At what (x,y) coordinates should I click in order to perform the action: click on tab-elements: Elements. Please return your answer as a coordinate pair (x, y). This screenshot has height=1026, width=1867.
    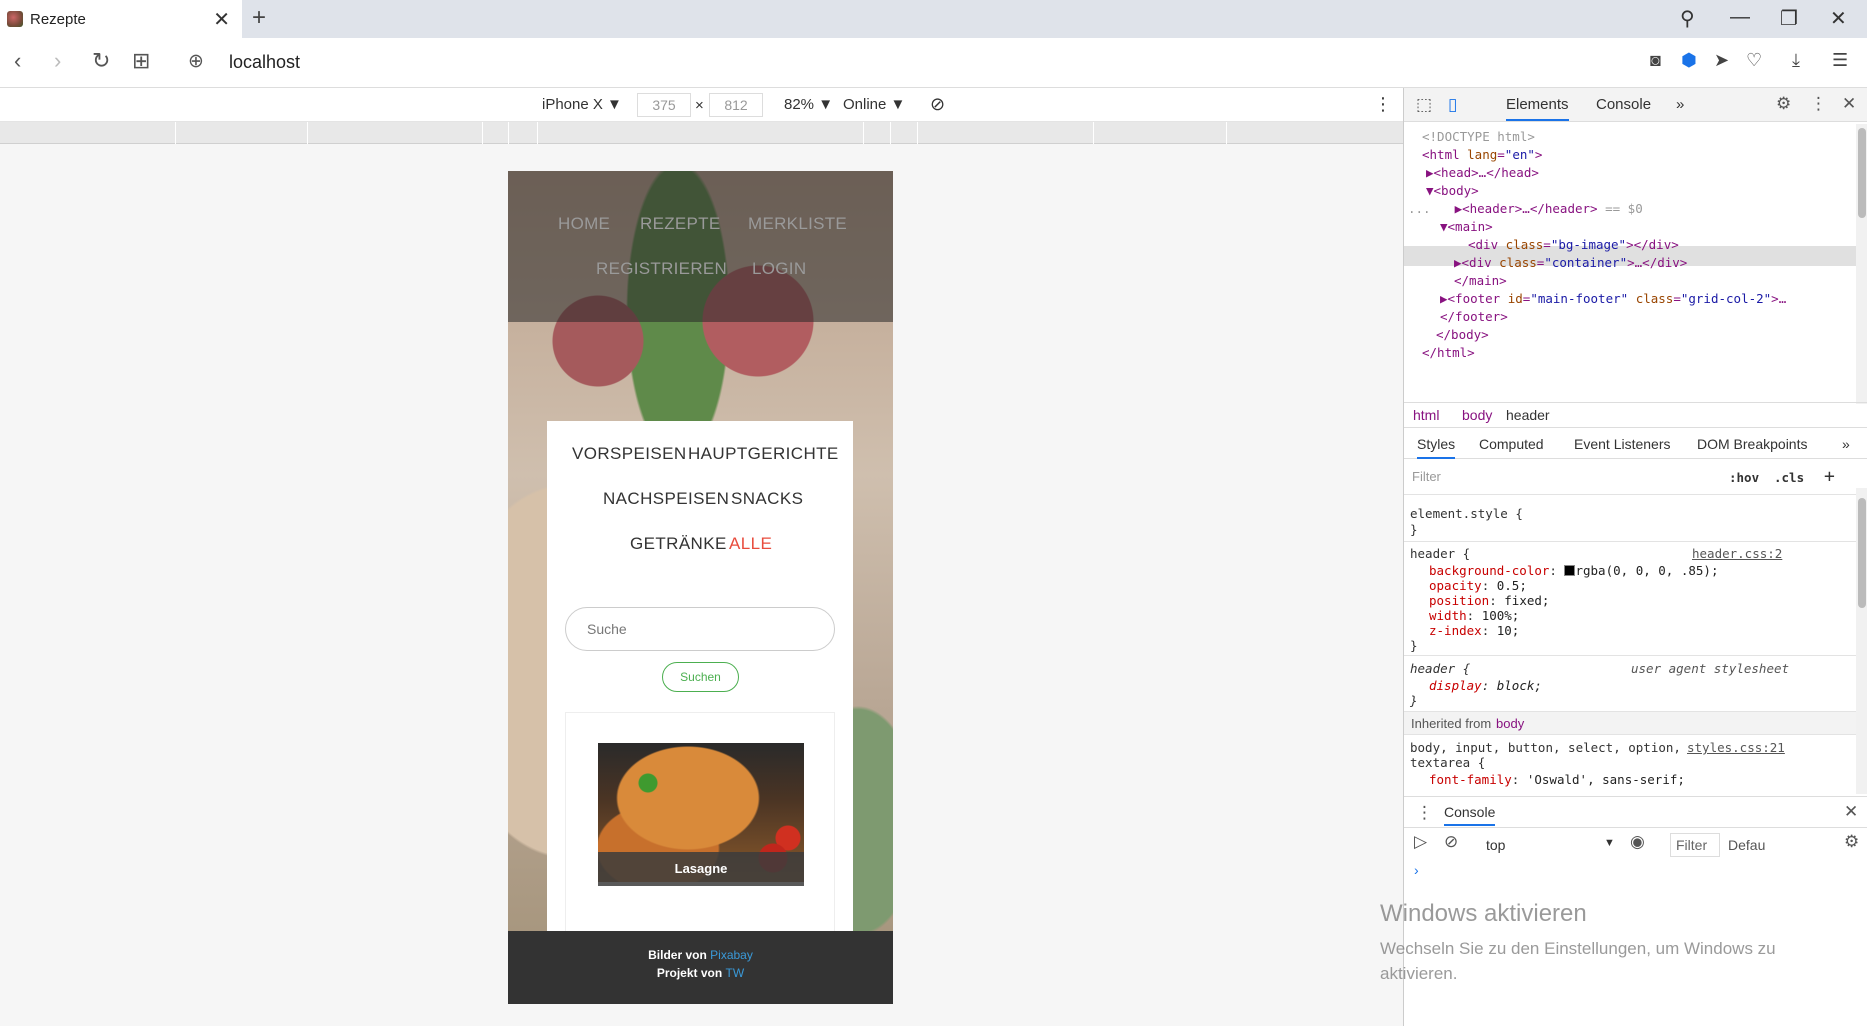
    Looking at the image, I should click on (1537, 108).